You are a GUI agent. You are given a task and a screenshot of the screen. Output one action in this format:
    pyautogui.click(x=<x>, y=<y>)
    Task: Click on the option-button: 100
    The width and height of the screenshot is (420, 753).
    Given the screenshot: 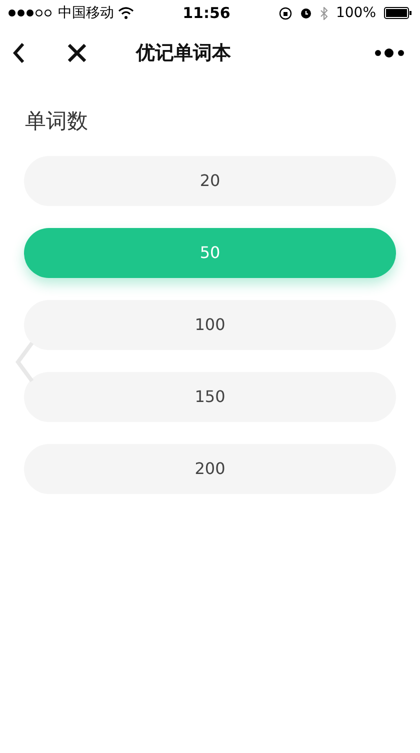 What is the action you would take?
    pyautogui.click(x=210, y=325)
    